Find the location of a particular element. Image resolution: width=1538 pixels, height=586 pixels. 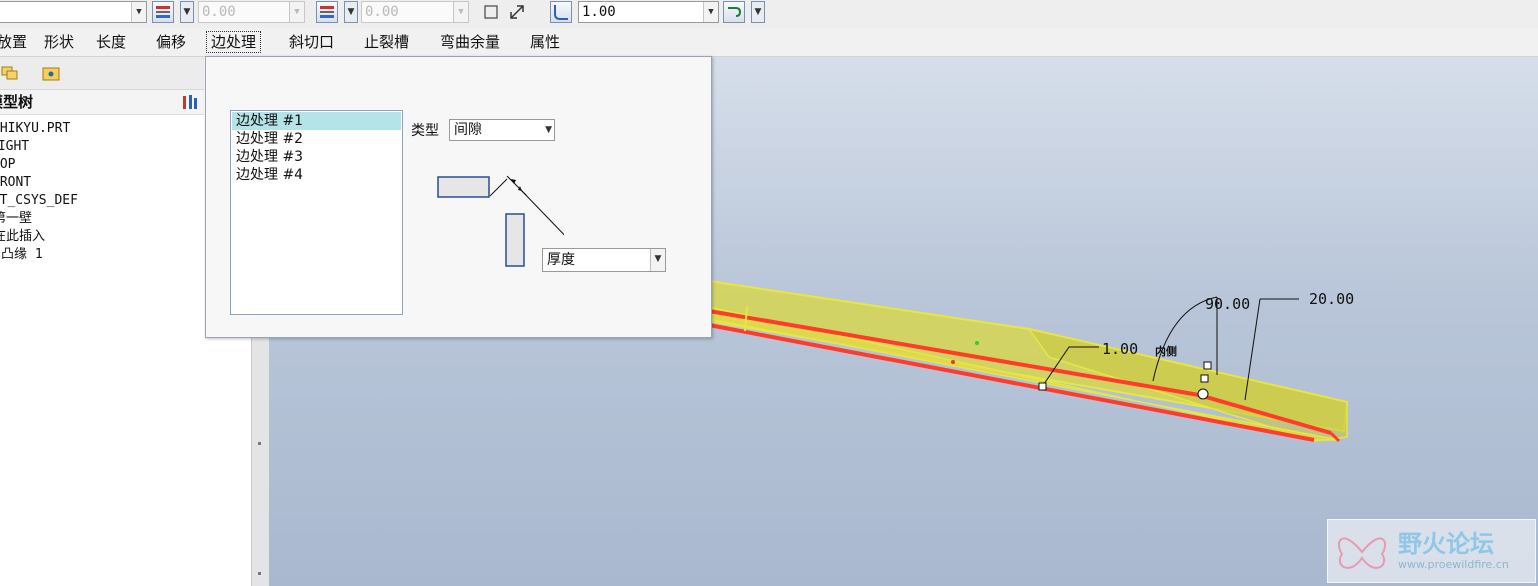

bend-radius-button is located at coordinates (561, 12).